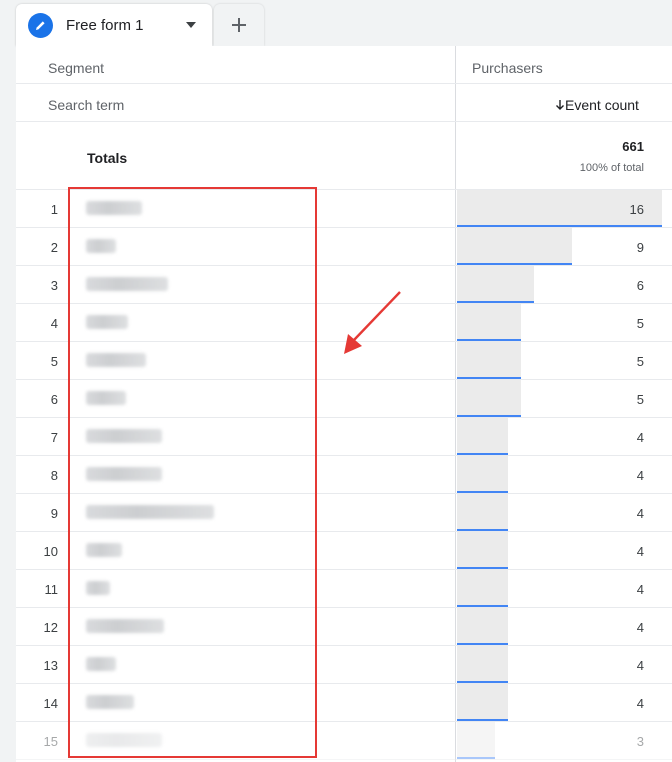 The image size is (672, 762). Describe the element at coordinates (54, 399) in the screenshot. I see `row-rank: 6` at that location.